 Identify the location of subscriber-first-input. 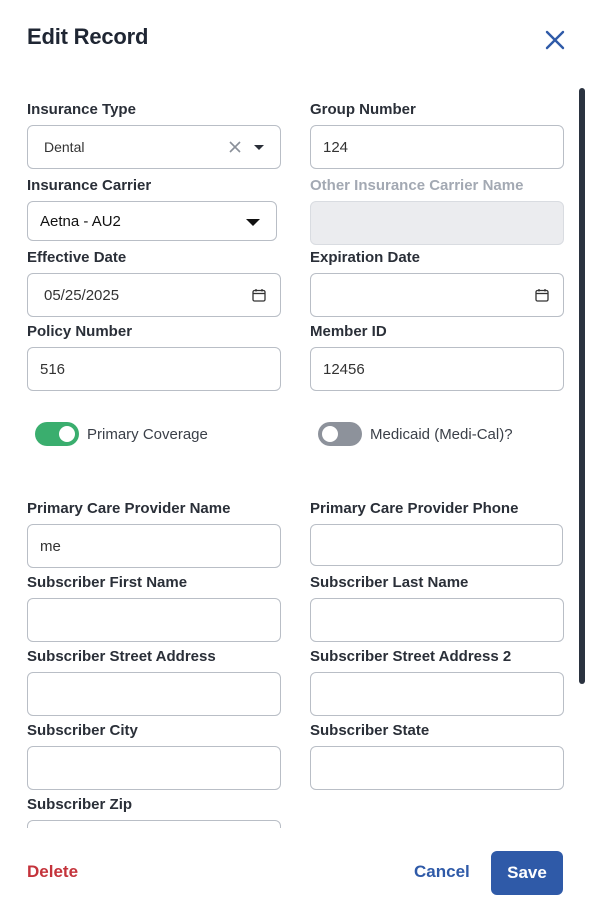
(154, 620).